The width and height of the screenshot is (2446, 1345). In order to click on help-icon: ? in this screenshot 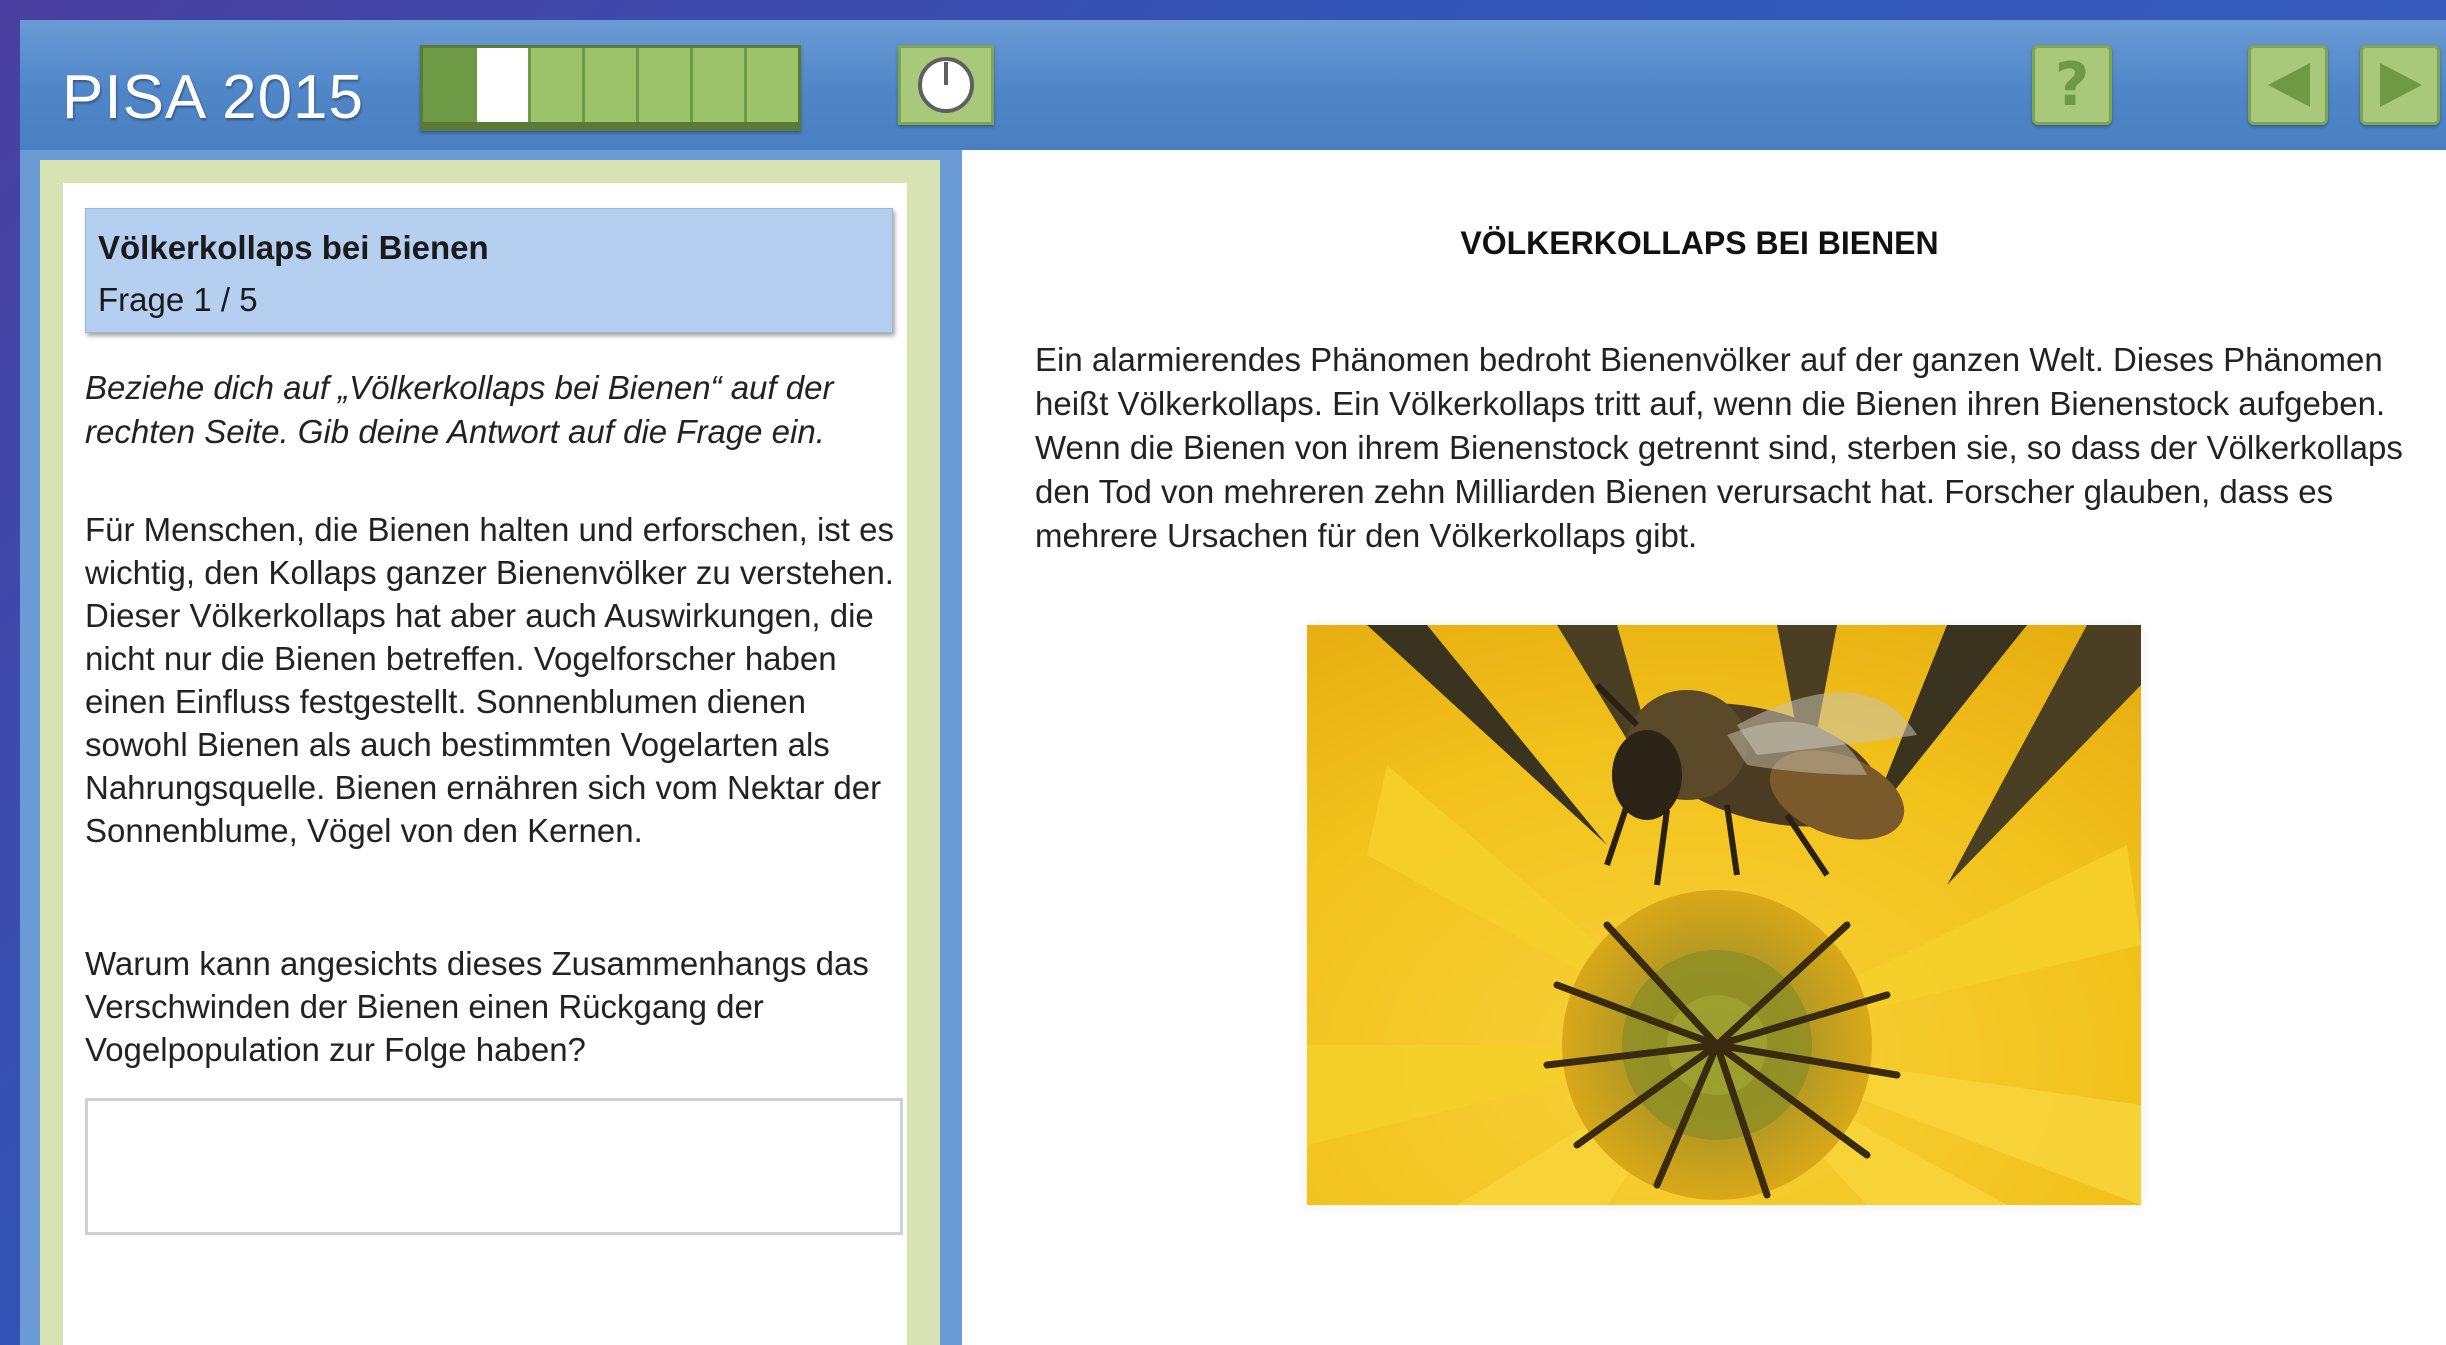, I will do `click(2072, 85)`.